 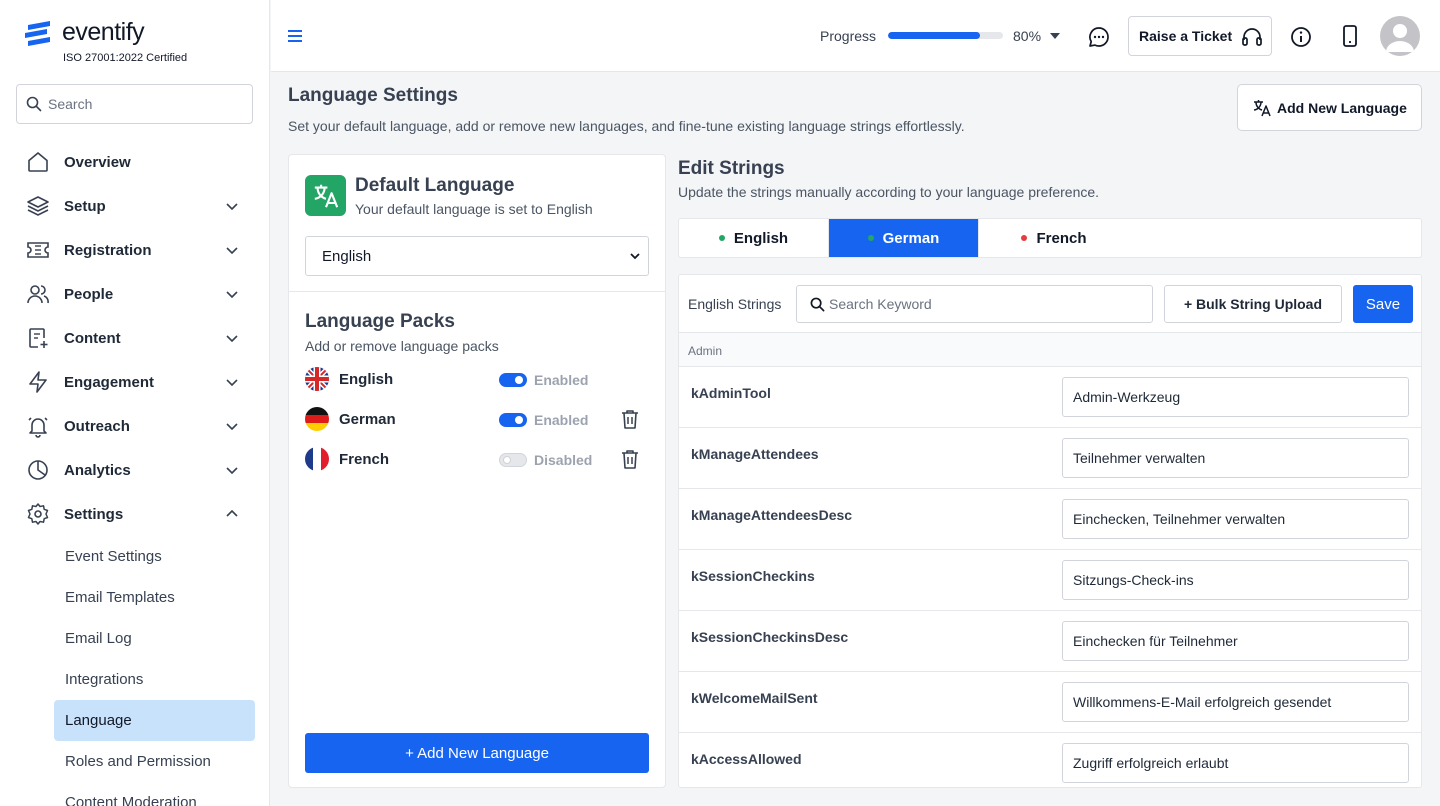 What do you see at coordinates (1301, 37) in the screenshot?
I see `info-icon` at bounding box center [1301, 37].